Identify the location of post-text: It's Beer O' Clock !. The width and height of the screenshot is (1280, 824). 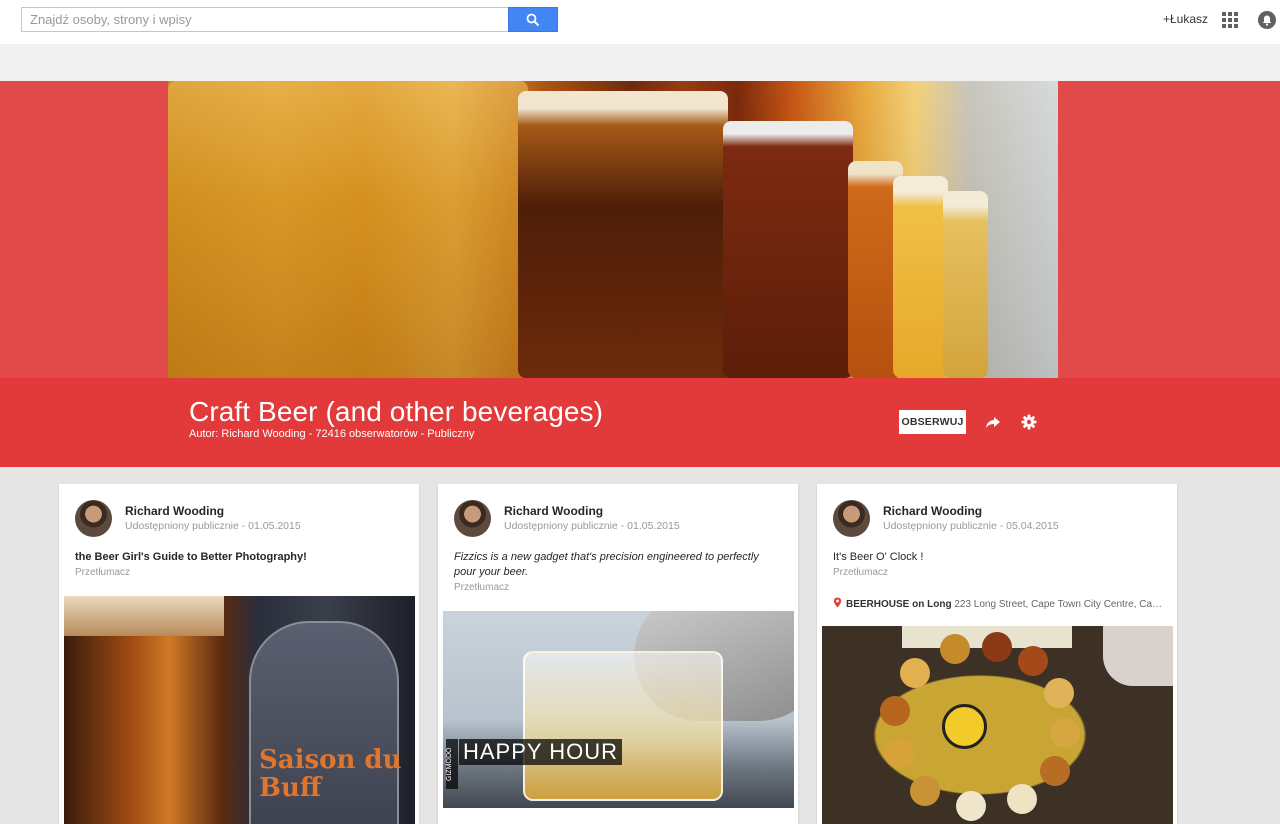
(878, 557).